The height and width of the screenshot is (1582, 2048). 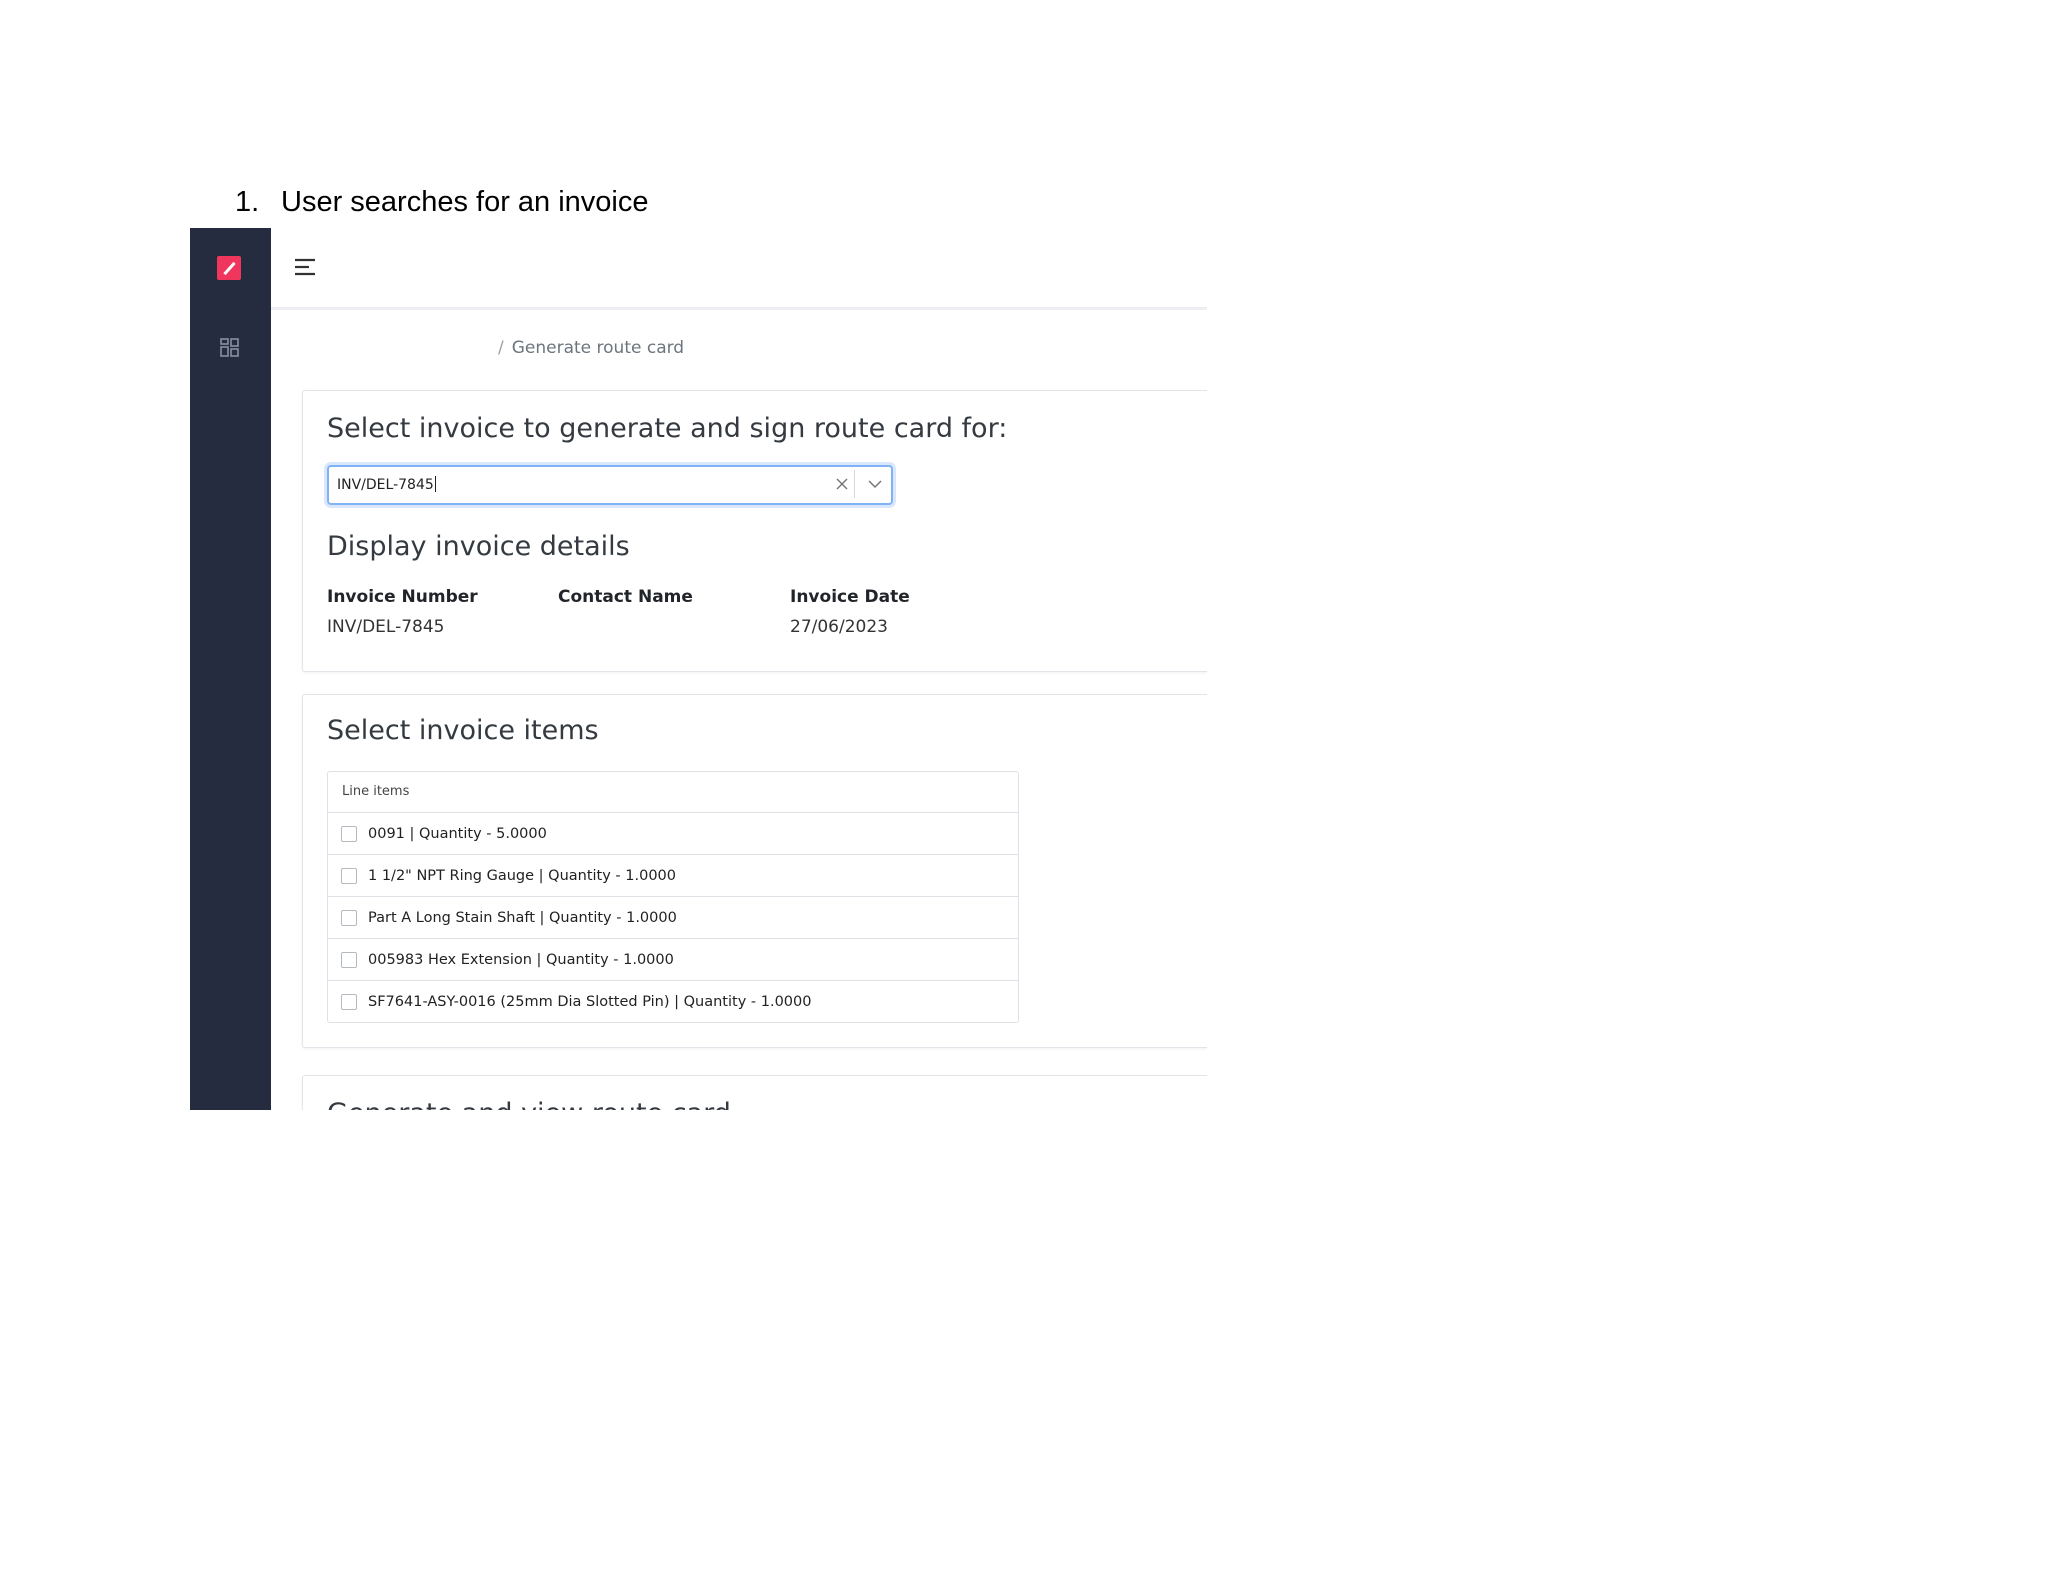 What do you see at coordinates (598, 348) in the screenshot?
I see `breadcrumb-current: Generate route card` at bounding box center [598, 348].